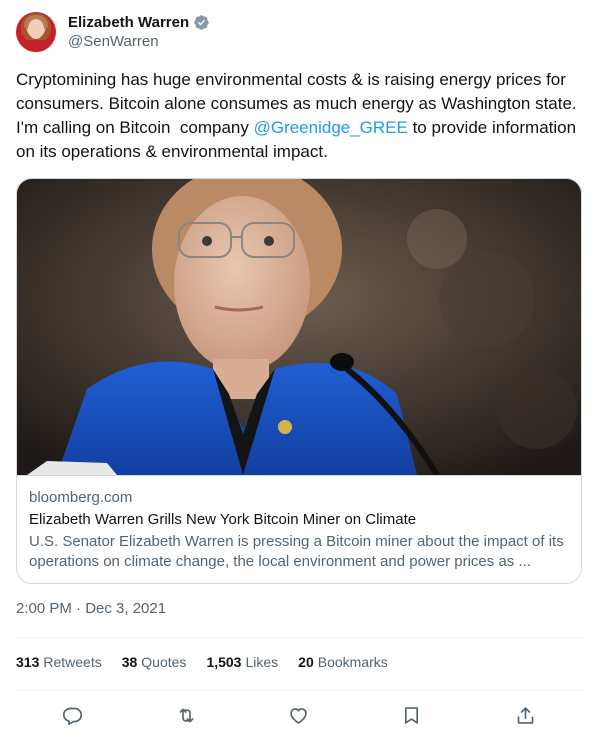 The width and height of the screenshot is (598, 738). I want to click on reply-button, so click(72, 715).